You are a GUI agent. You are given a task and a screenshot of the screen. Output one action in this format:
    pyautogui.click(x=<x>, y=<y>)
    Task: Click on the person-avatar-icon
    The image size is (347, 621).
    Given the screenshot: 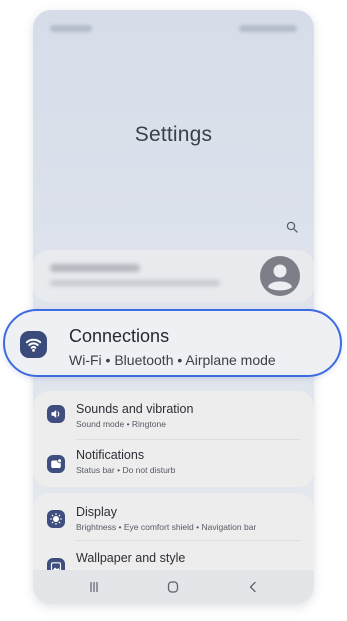 What is the action you would take?
    pyautogui.click(x=280, y=276)
    